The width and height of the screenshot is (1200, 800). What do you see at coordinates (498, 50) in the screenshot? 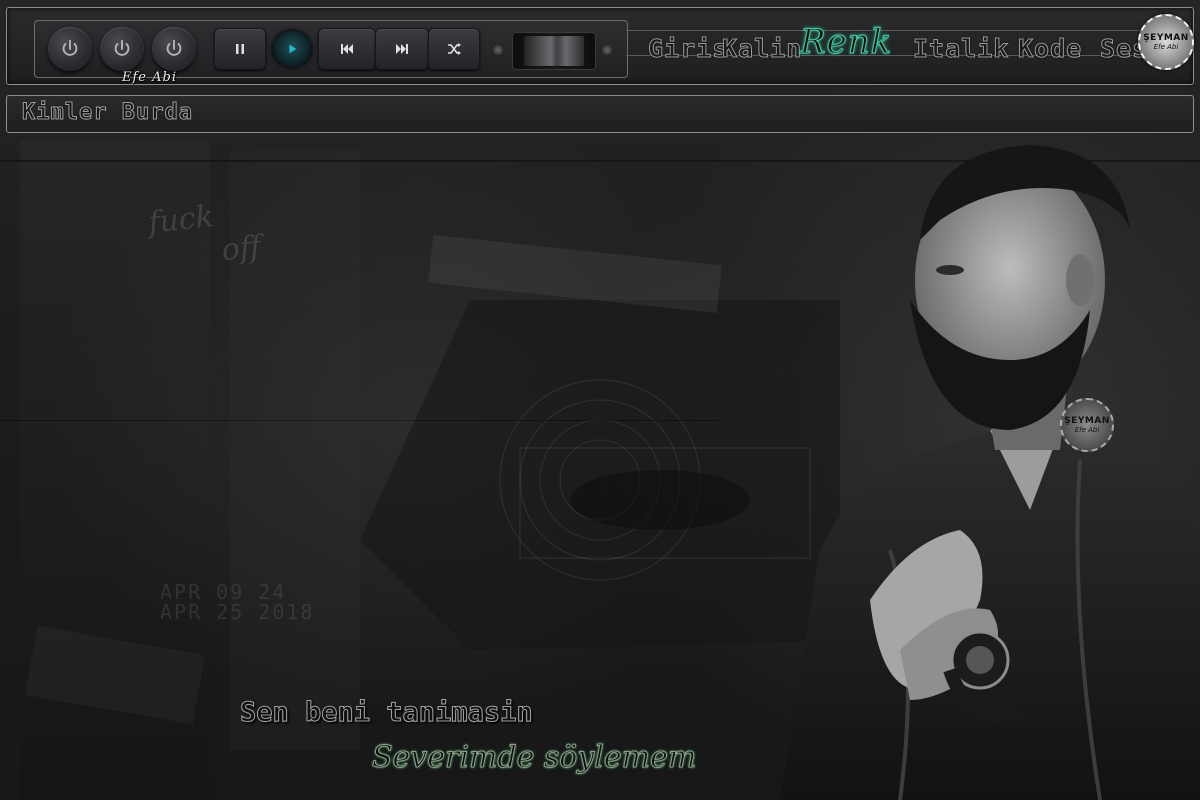
I see `volume-min-dot` at bounding box center [498, 50].